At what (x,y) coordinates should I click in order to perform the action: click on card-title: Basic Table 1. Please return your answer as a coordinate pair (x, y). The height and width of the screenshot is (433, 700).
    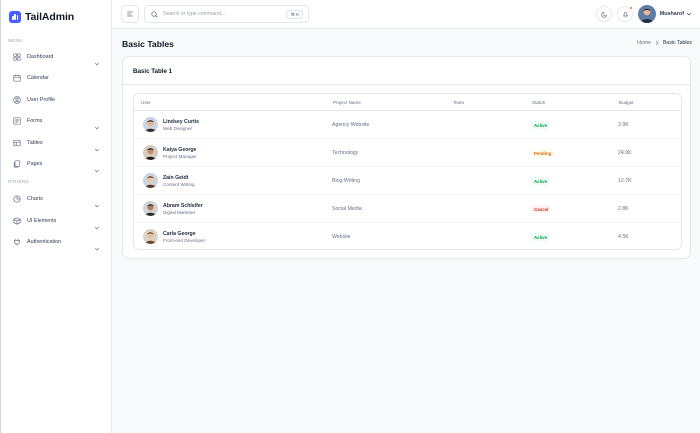
    Looking at the image, I should click on (153, 71).